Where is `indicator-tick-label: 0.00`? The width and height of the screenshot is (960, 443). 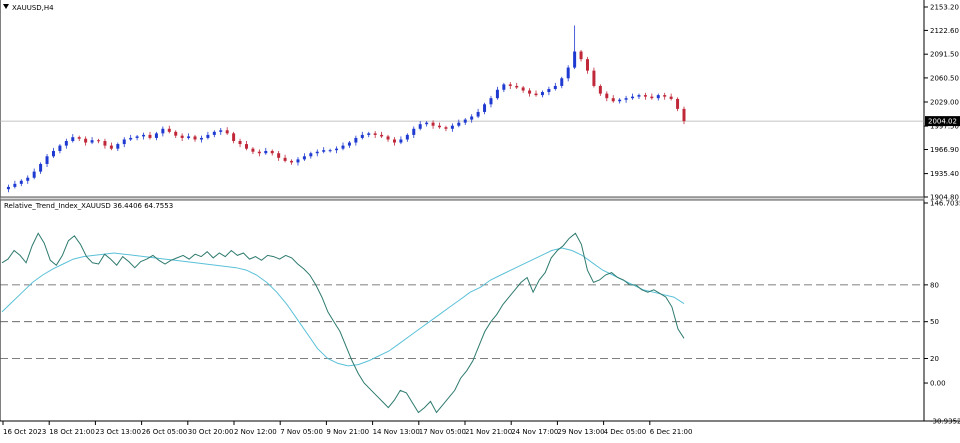
indicator-tick-label: 0.00 is located at coordinates (938, 384).